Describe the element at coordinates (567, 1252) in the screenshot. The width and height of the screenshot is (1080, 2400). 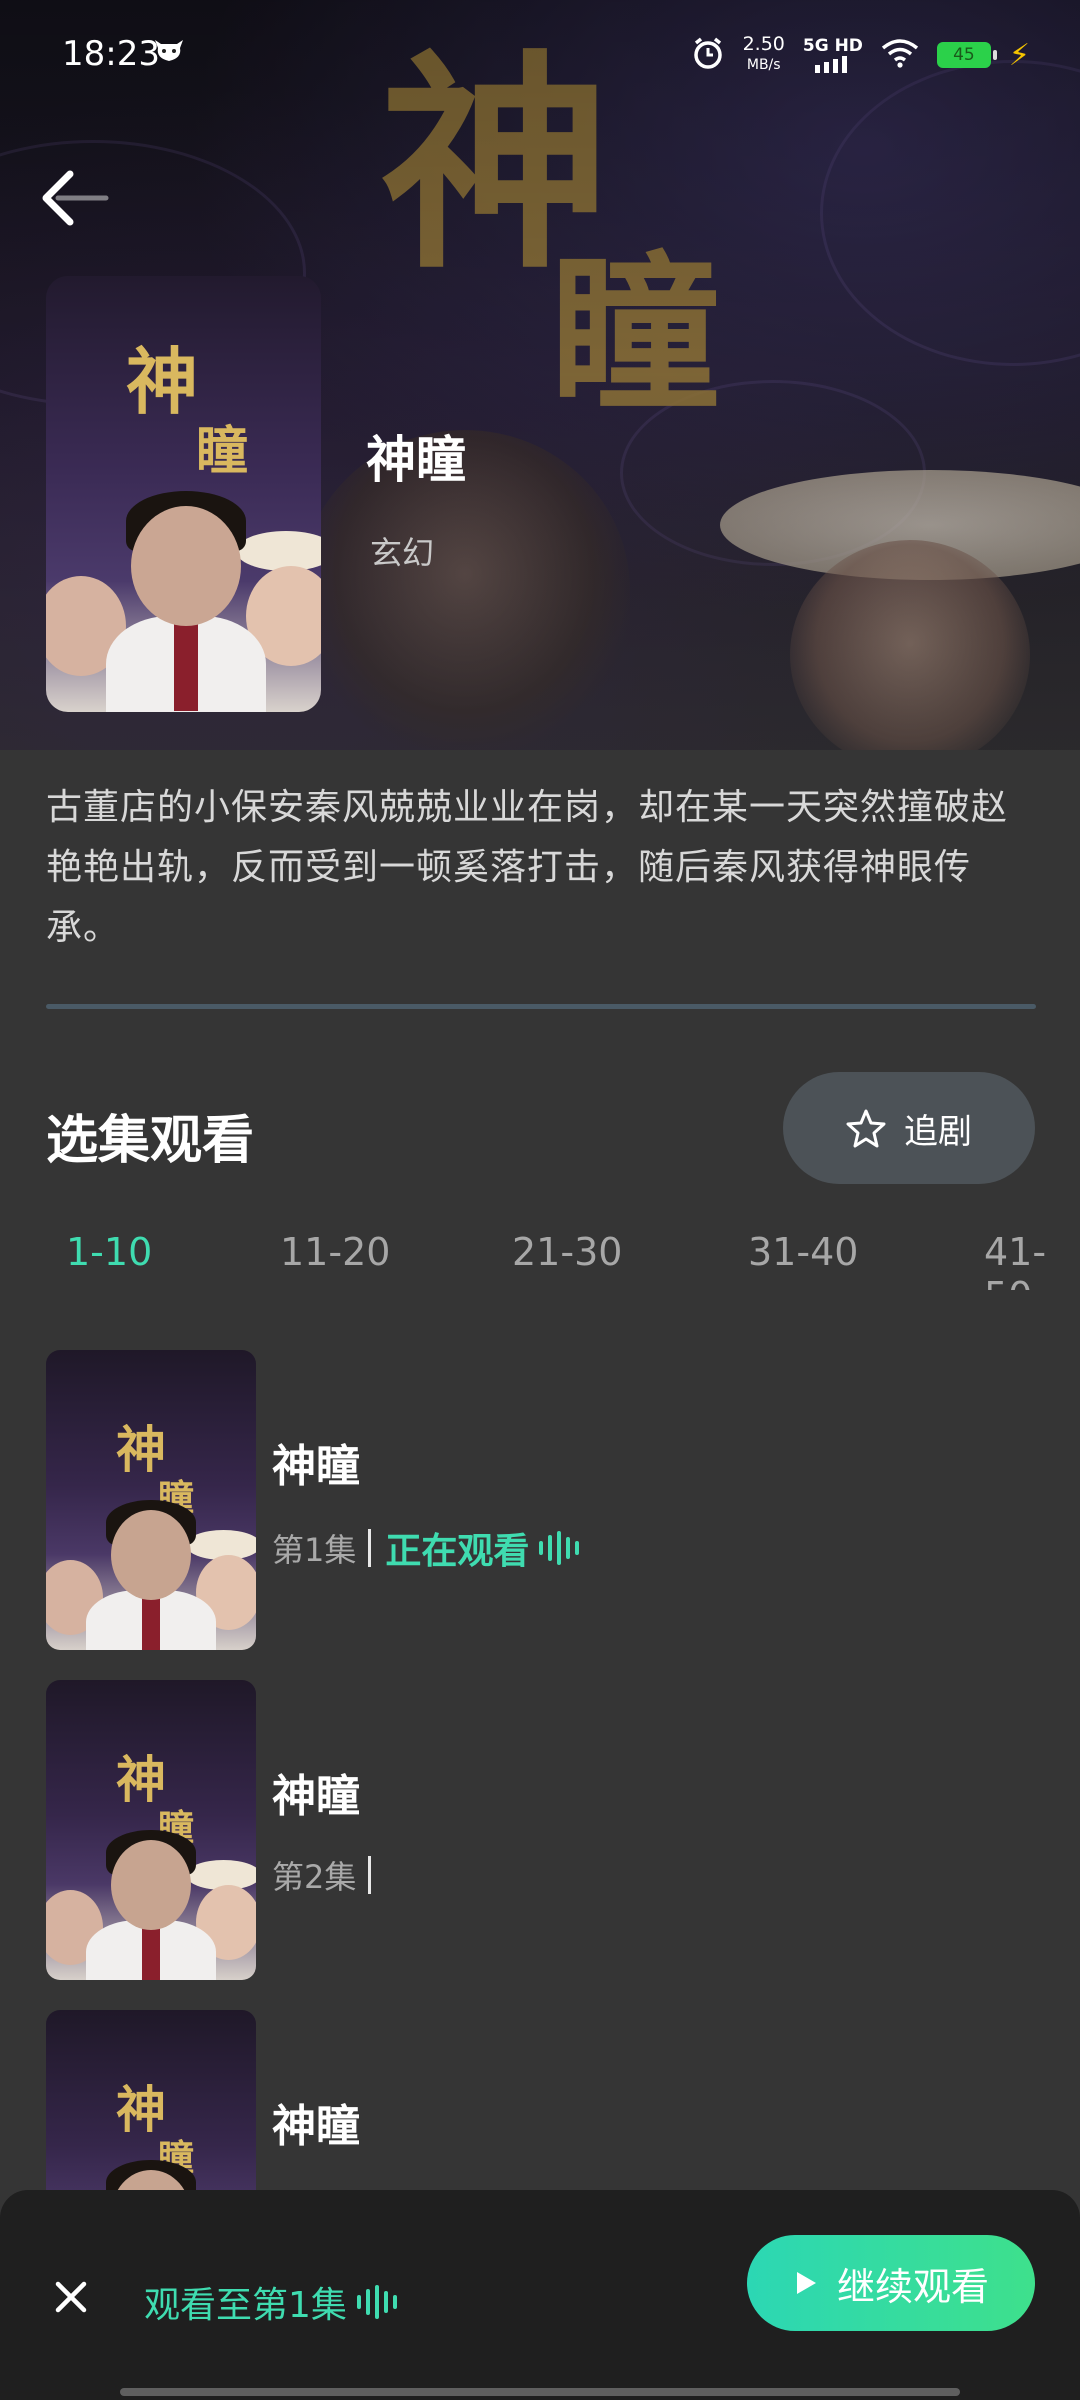
I see `tab-range-21-30: 21-30` at that location.